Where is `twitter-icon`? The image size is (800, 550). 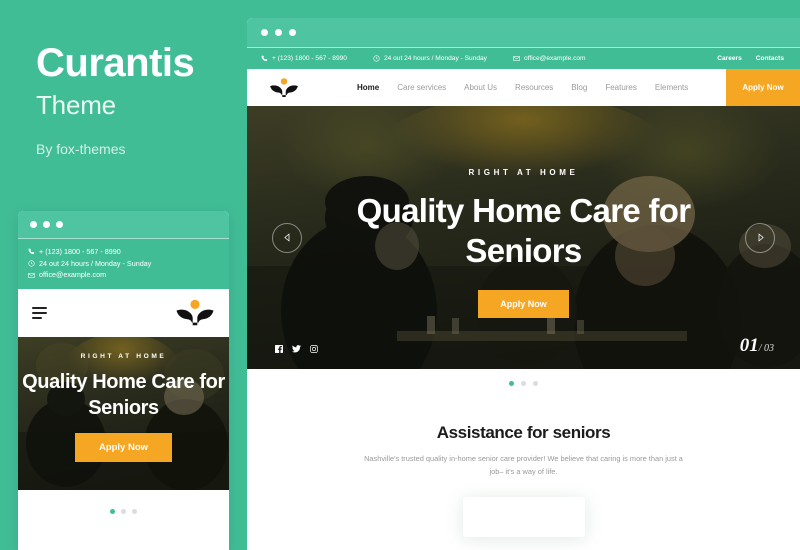
twitter-icon is located at coordinates (296, 349).